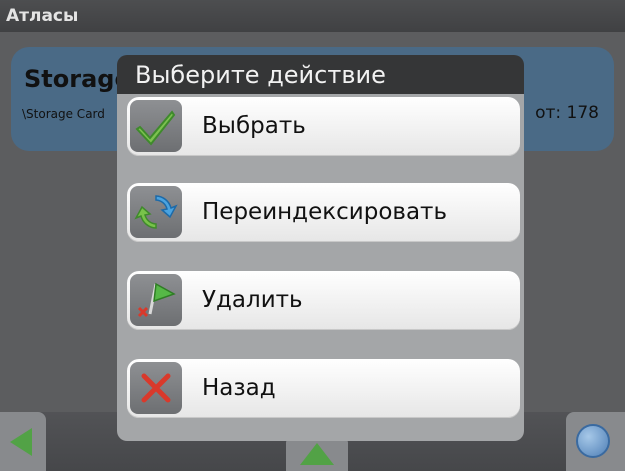  What do you see at coordinates (593, 441) in the screenshot?
I see `globe-icon` at bounding box center [593, 441].